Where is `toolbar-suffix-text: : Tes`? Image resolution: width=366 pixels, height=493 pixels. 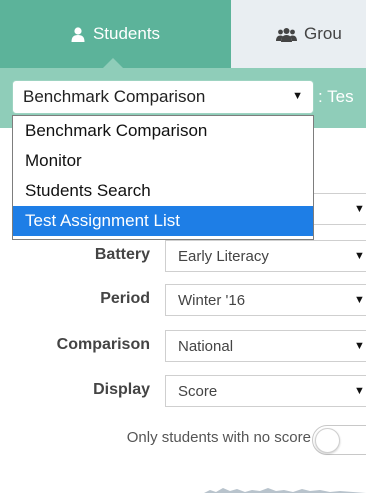 toolbar-suffix-text: : Tes is located at coordinates (336, 96).